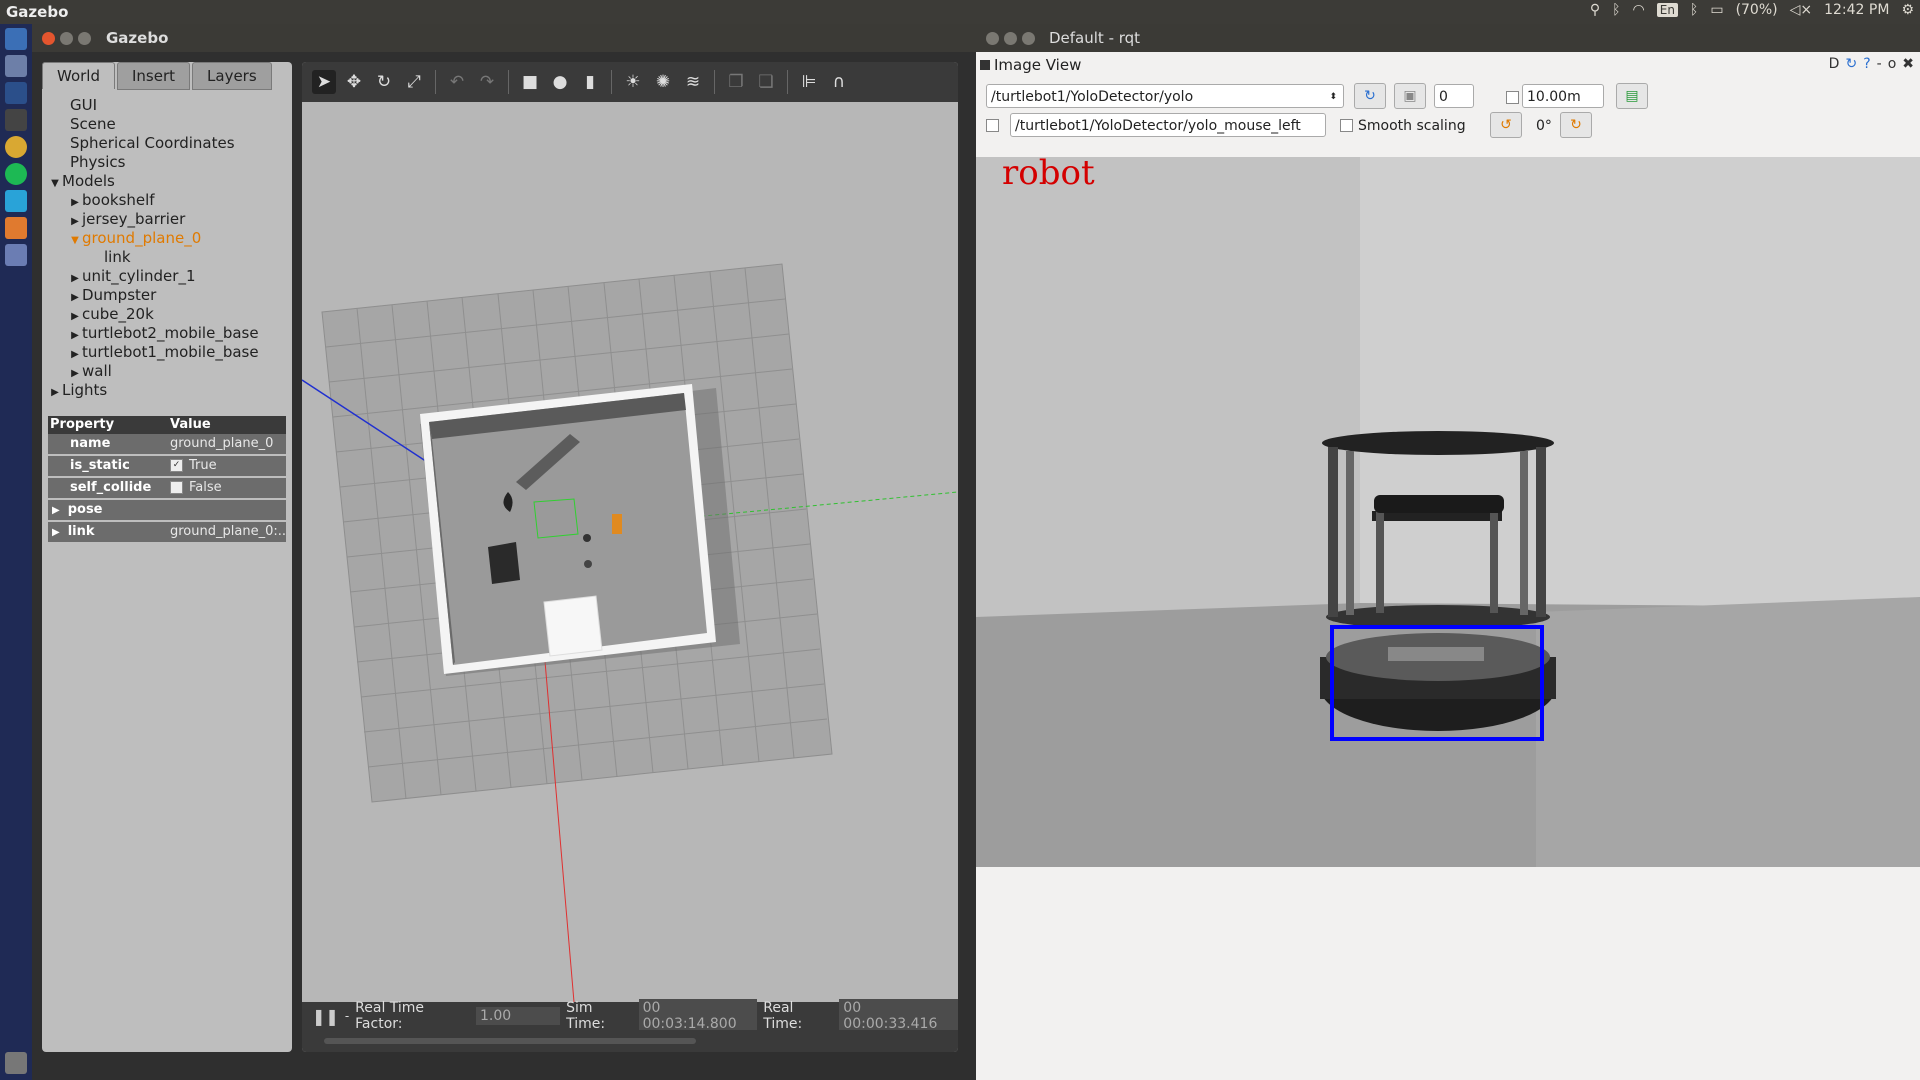 This screenshot has width=1920, height=1080. I want to click on tree-item-link: link, so click(168, 257).